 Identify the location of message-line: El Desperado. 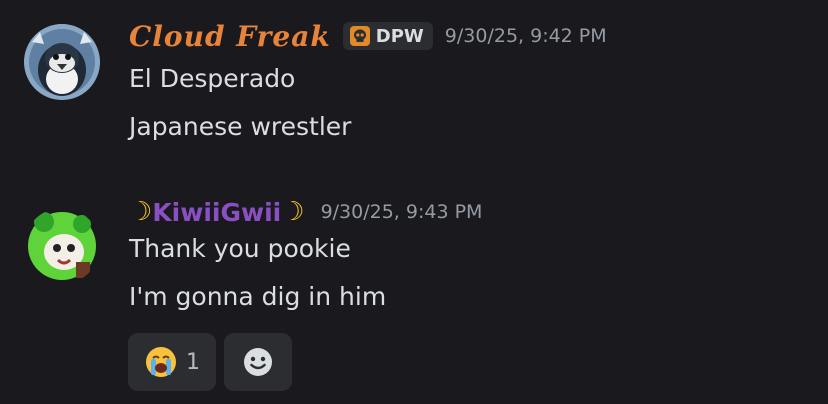
(212, 78).